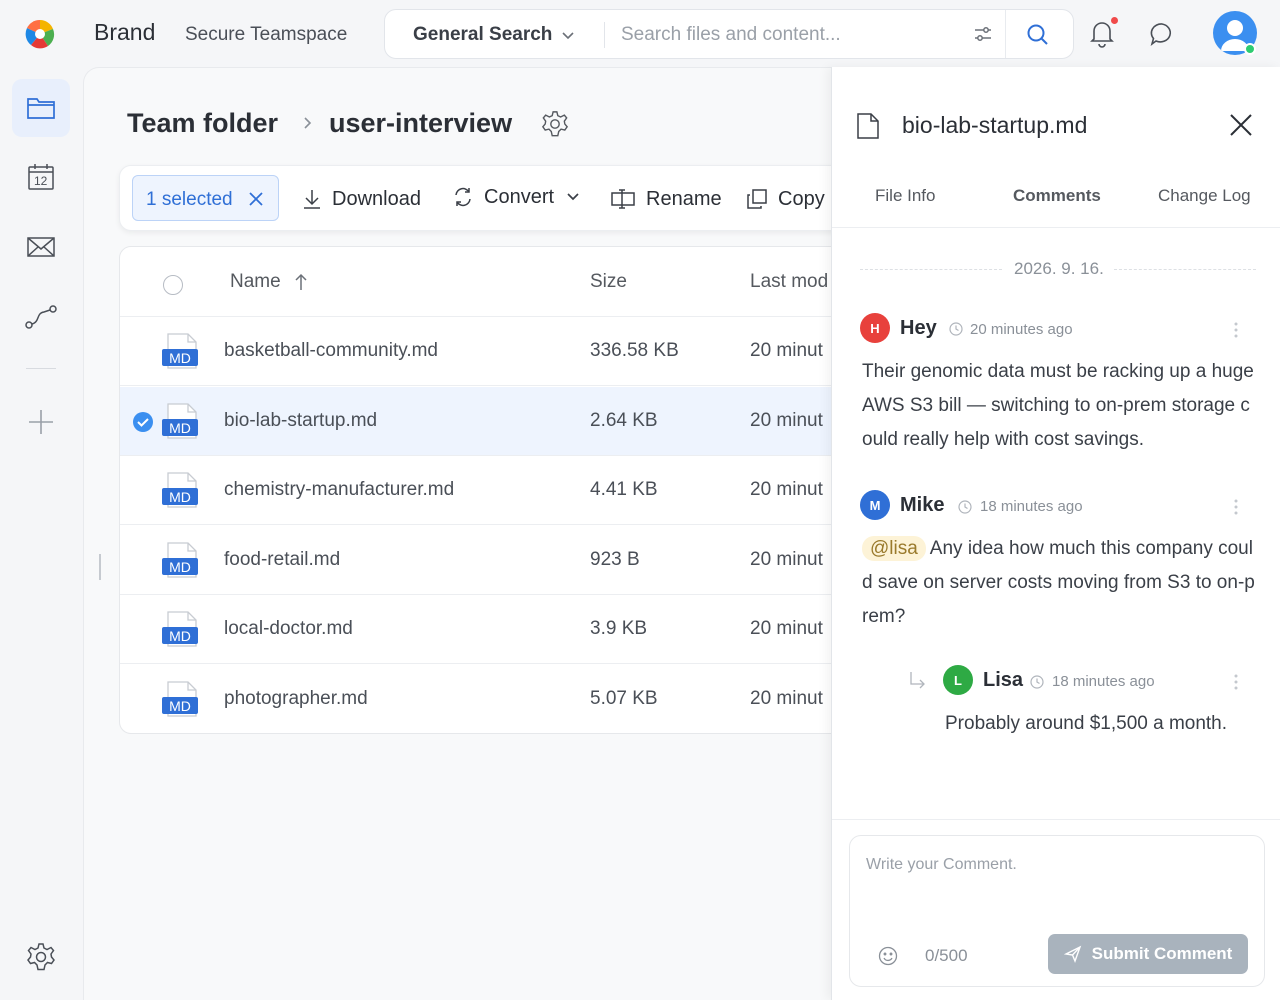 This screenshot has width=1280, height=1000. What do you see at coordinates (339, 490) in the screenshot?
I see `file-name: chemistry-manufacturer.md` at bounding box center [339, 490].